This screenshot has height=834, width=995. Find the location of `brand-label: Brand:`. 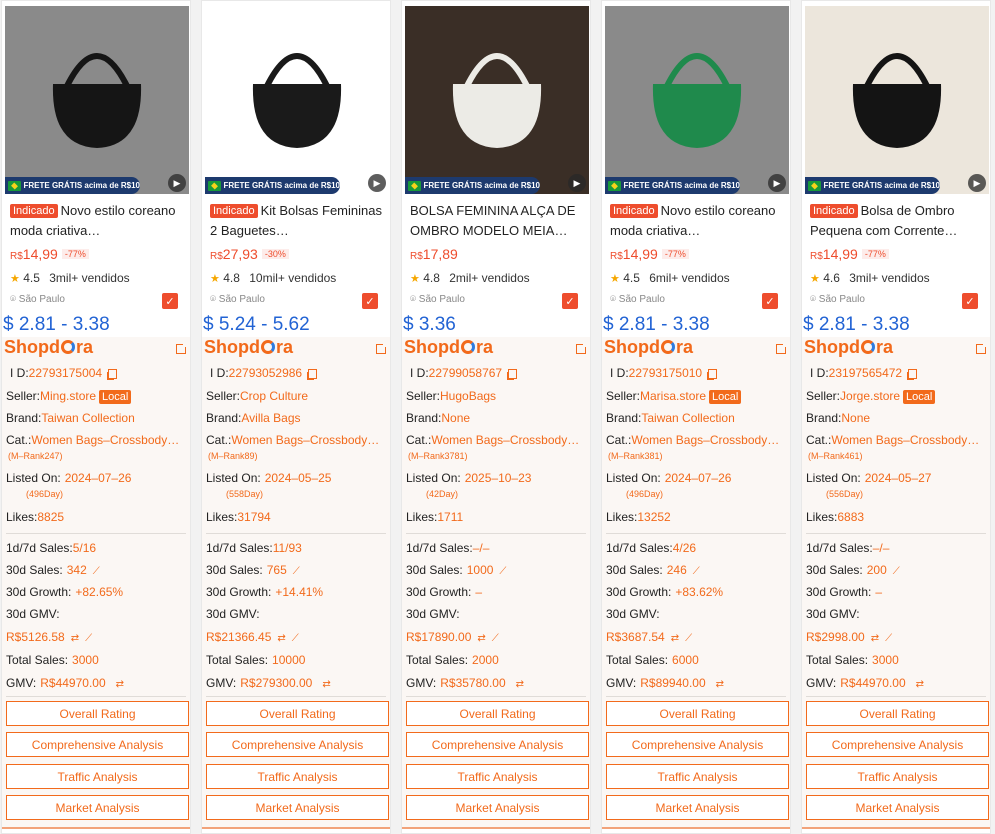

brand-label: Brand: is located at coordinates (824, 418).